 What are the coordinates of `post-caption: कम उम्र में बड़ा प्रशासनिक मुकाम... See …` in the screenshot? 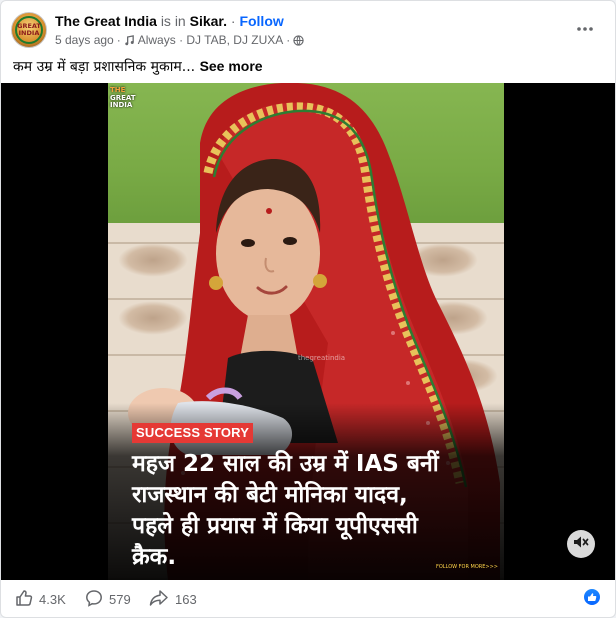 It's located at (138, 66).